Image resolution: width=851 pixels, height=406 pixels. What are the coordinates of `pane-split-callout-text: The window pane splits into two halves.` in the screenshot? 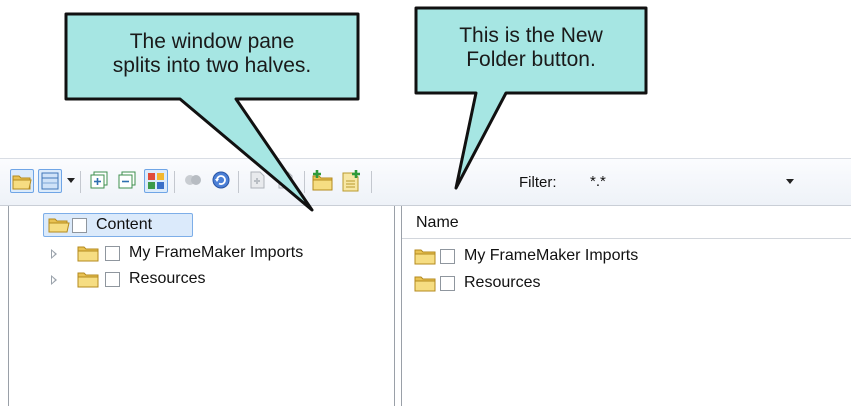 It's located at (212, 54).